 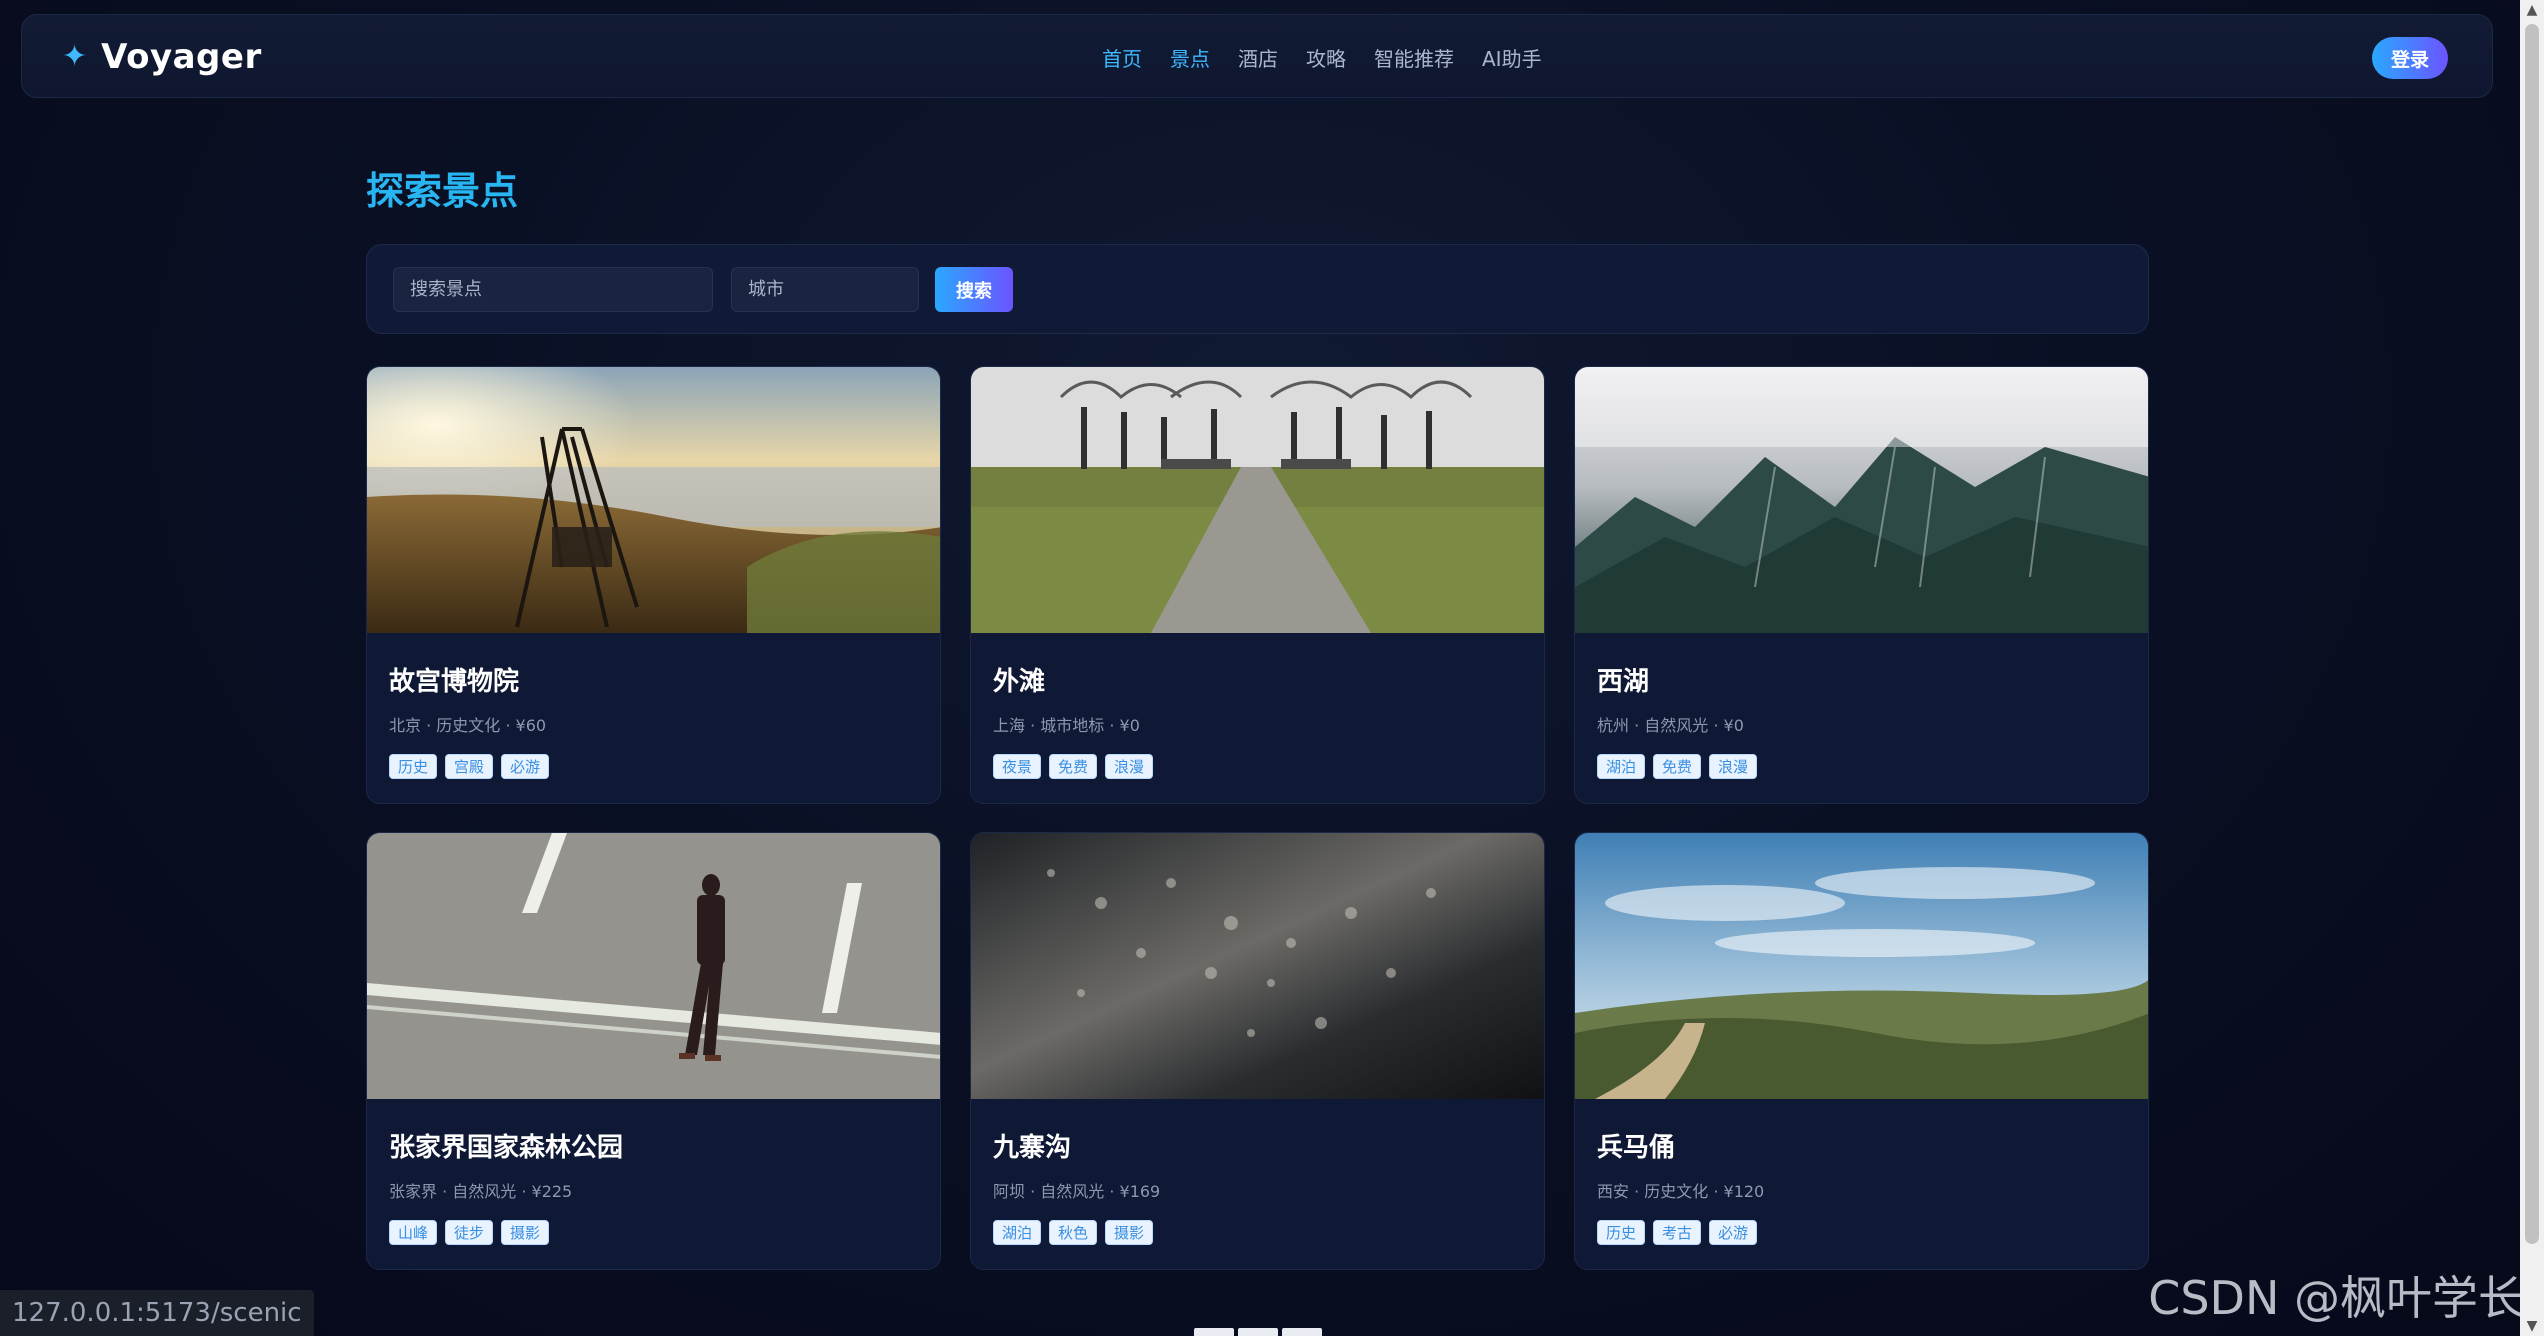 I want to click on nav-item-home: 首页, so click(x=1122, y=57).